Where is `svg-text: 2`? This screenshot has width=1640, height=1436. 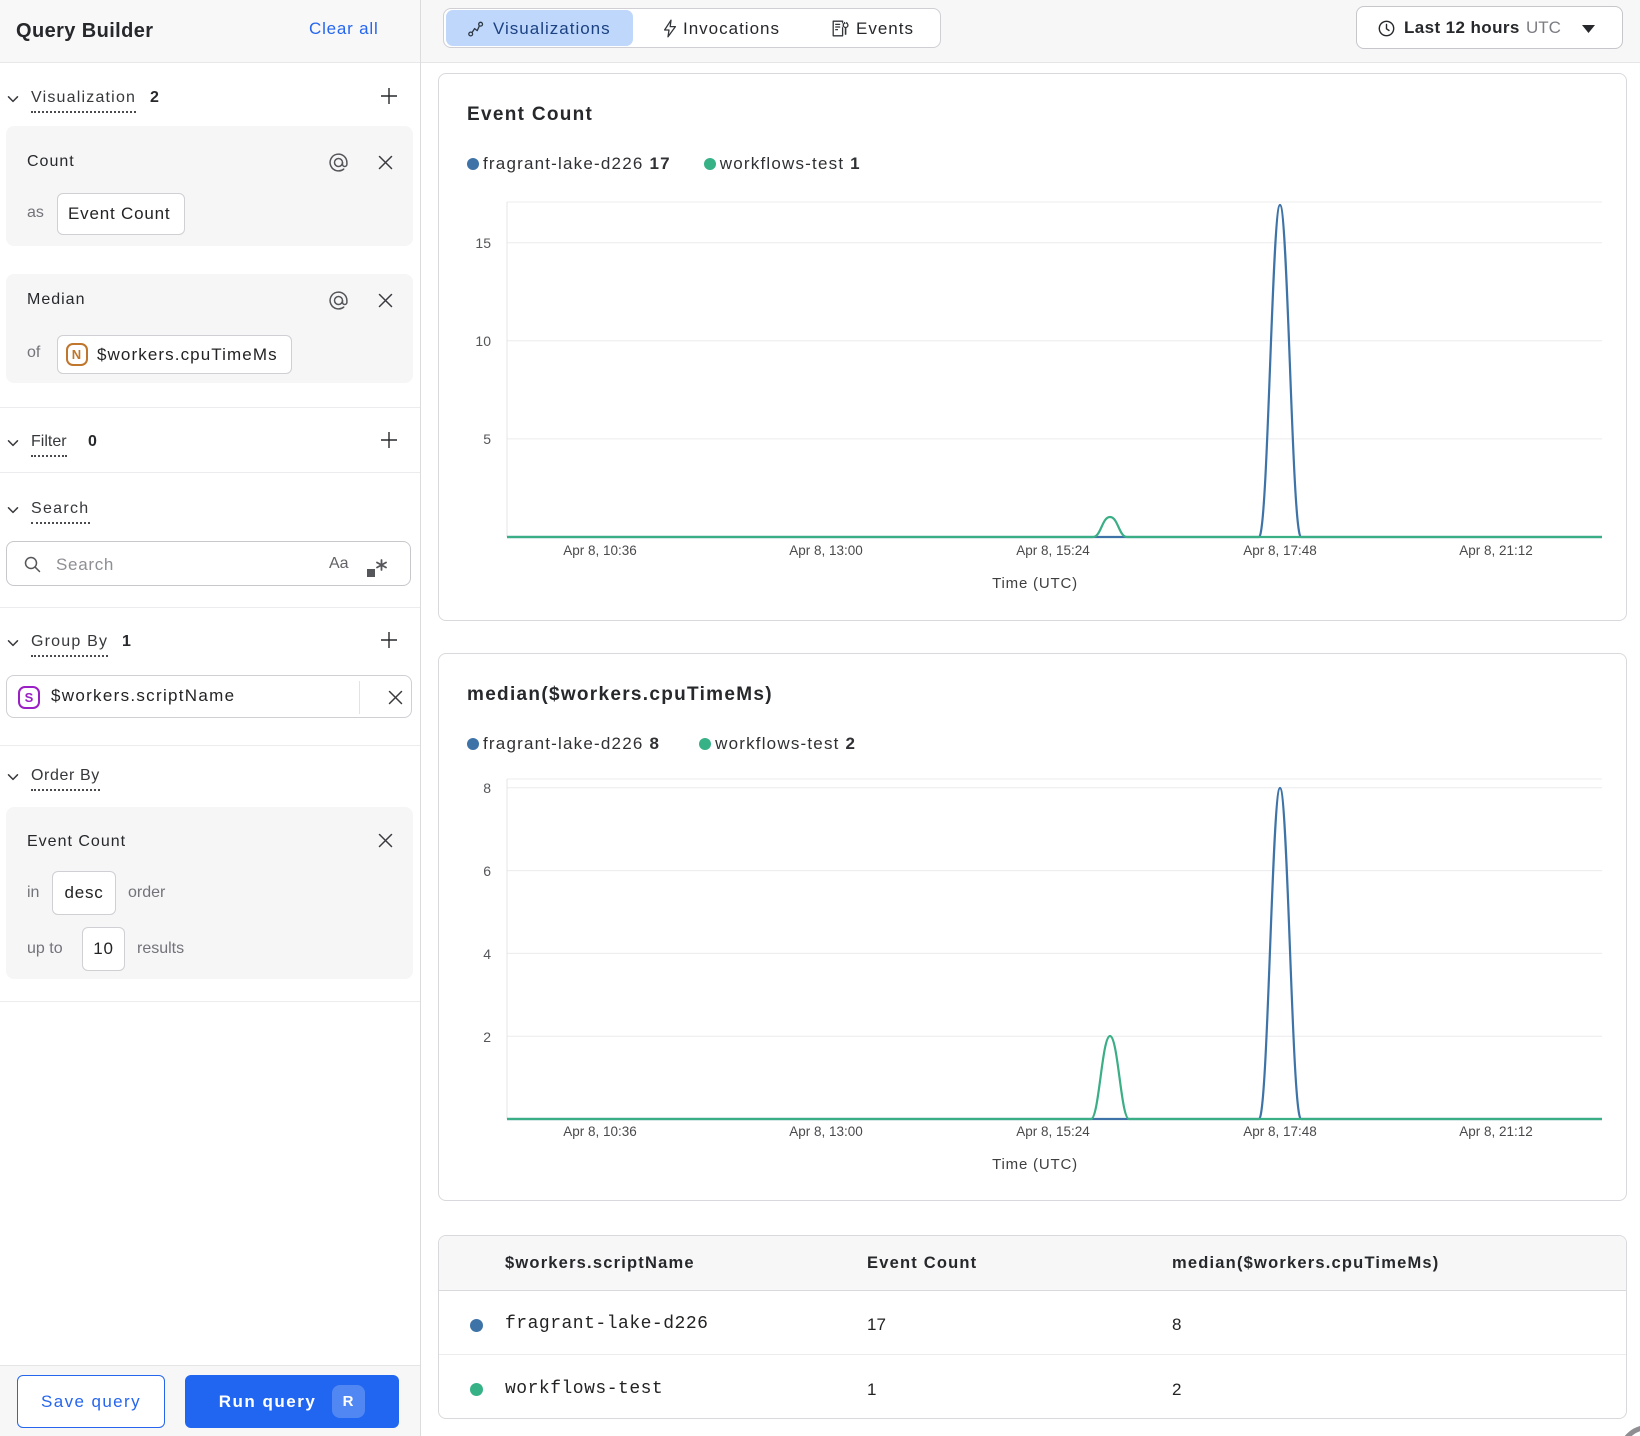 svg-text: 2 is located at coordinates (487, 1037).